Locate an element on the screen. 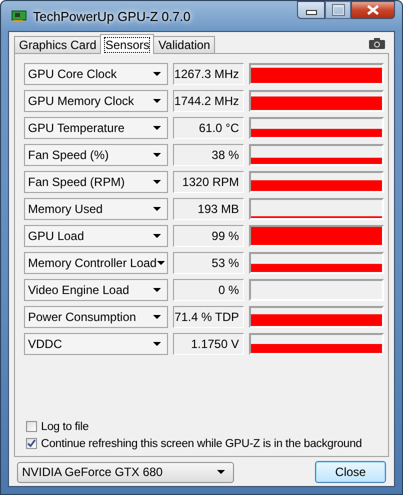  graphics-card-icon is located at coordinates (19, 16).